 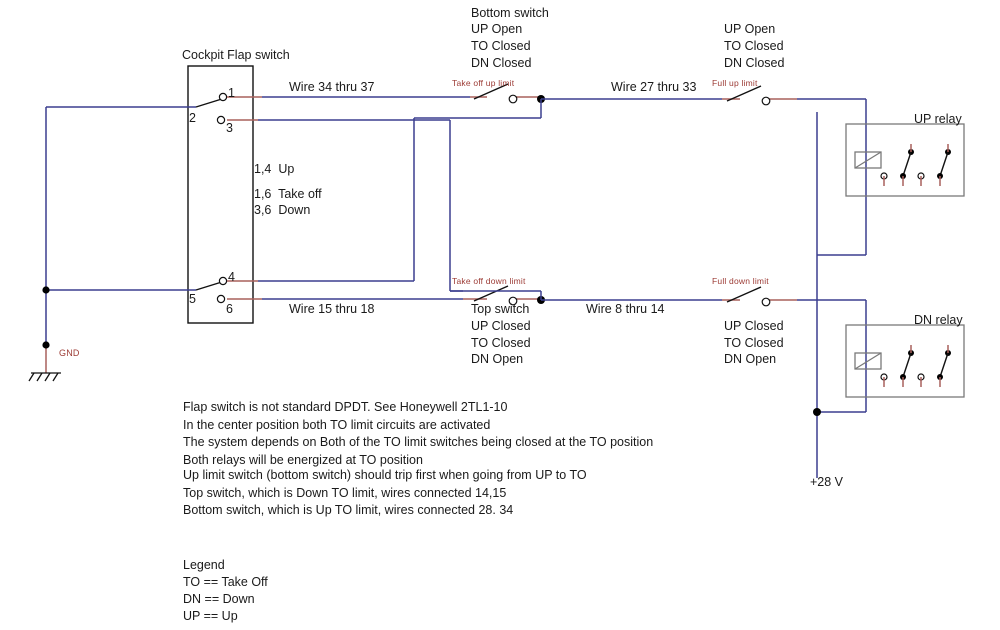 What do you see at coordinates (547, 146) in the screenshot?
I see `upper-main-wire` at bounding box center [547, 146].